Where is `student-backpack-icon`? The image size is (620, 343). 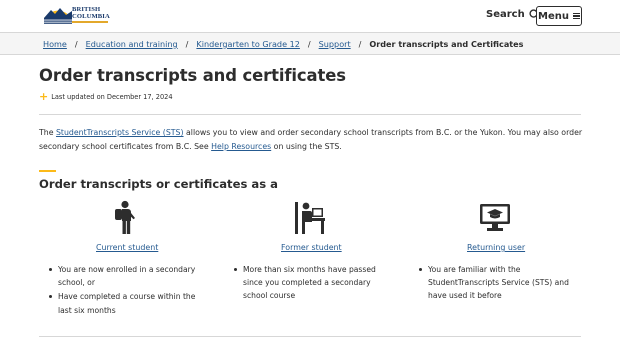 student-backpack-icon is located at coordinates (125, 217).